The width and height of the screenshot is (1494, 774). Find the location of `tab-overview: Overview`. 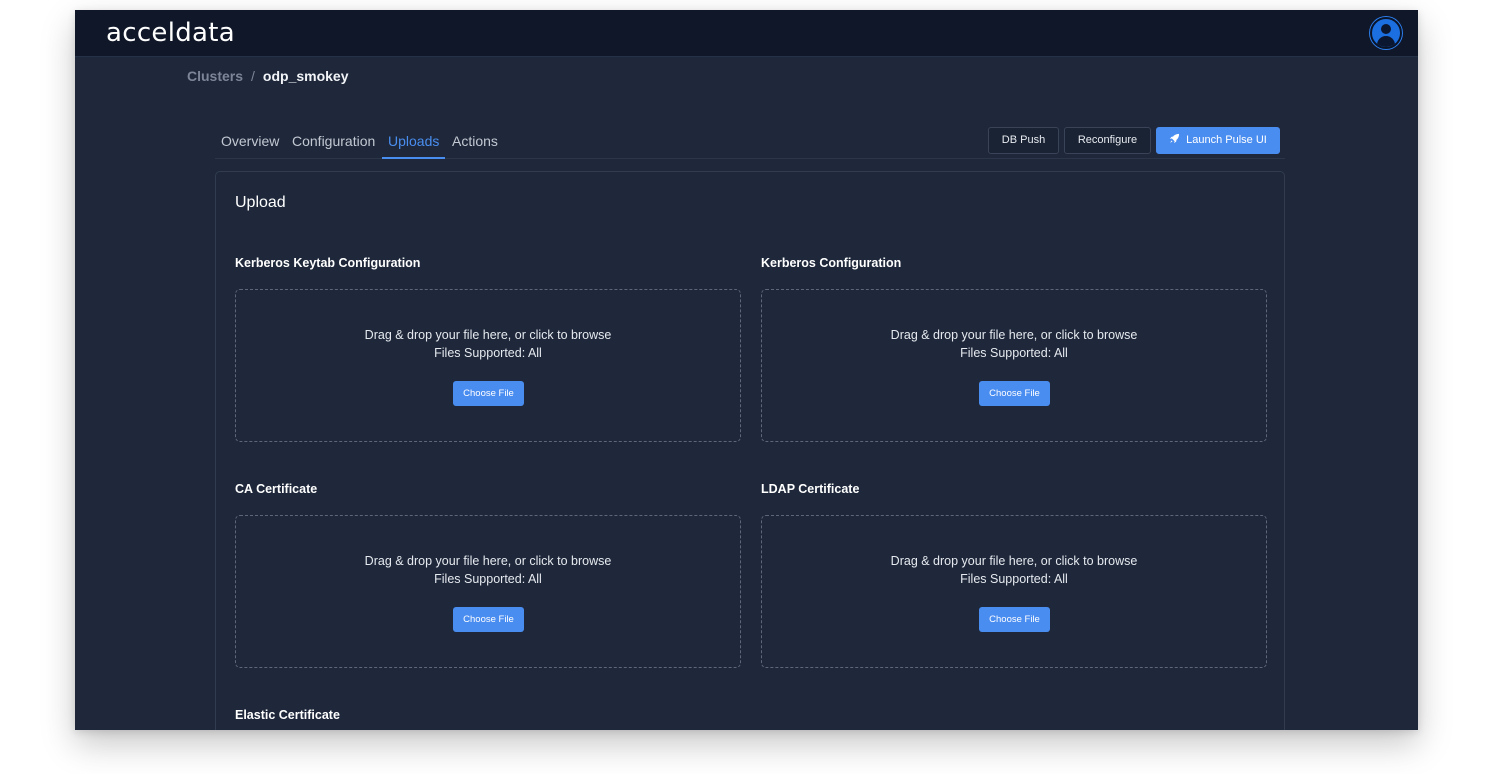

tab-overview: Overview is located at coordinates (250, 145).